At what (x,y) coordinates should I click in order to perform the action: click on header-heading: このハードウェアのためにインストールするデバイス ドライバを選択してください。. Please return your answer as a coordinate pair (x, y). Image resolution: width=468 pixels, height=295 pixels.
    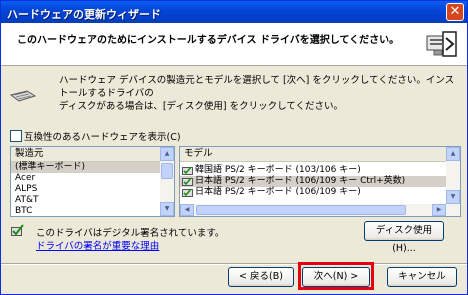
    Looking at the image, I should click on (208, 40).